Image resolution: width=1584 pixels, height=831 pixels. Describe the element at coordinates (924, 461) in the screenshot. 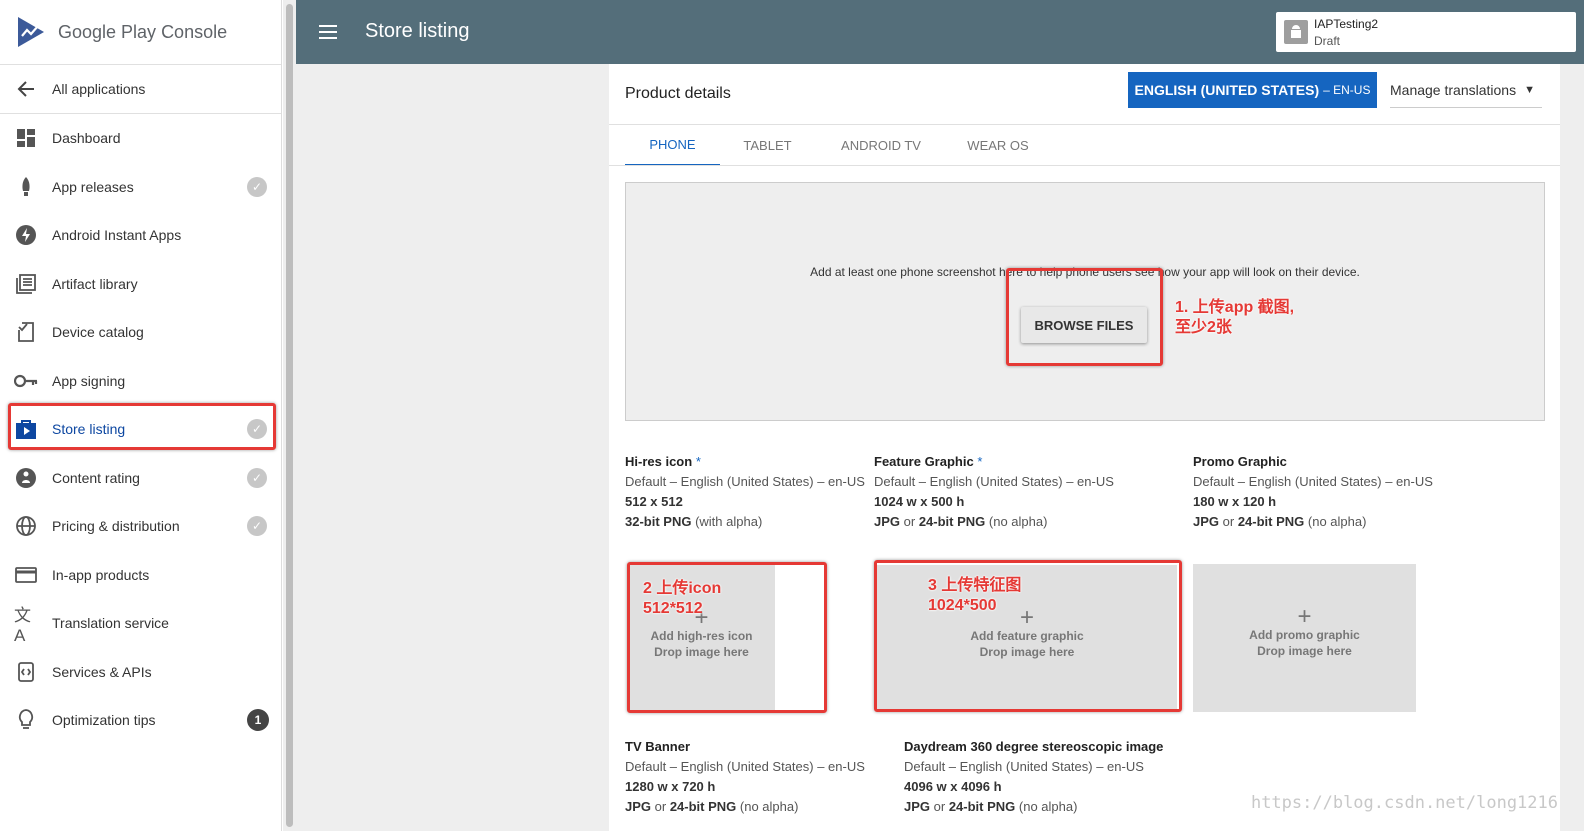

I see `spec-title: Feature Graphic` at that location.